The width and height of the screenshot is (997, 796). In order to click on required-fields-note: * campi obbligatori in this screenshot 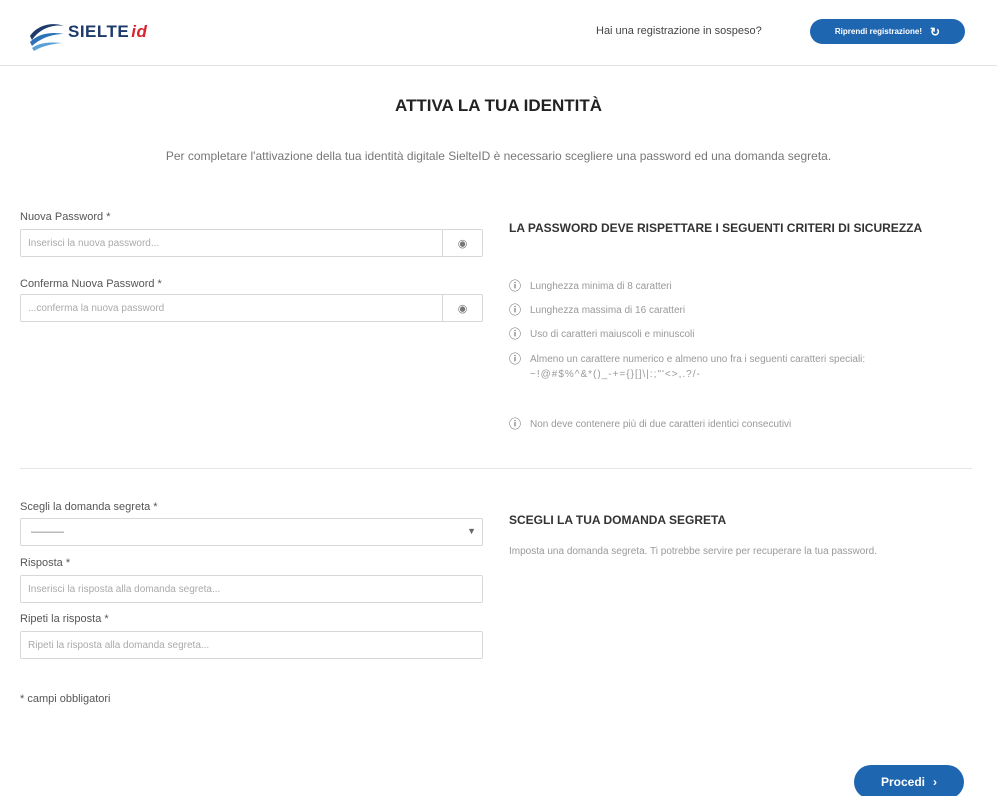, I will do `click(65, 699)`.